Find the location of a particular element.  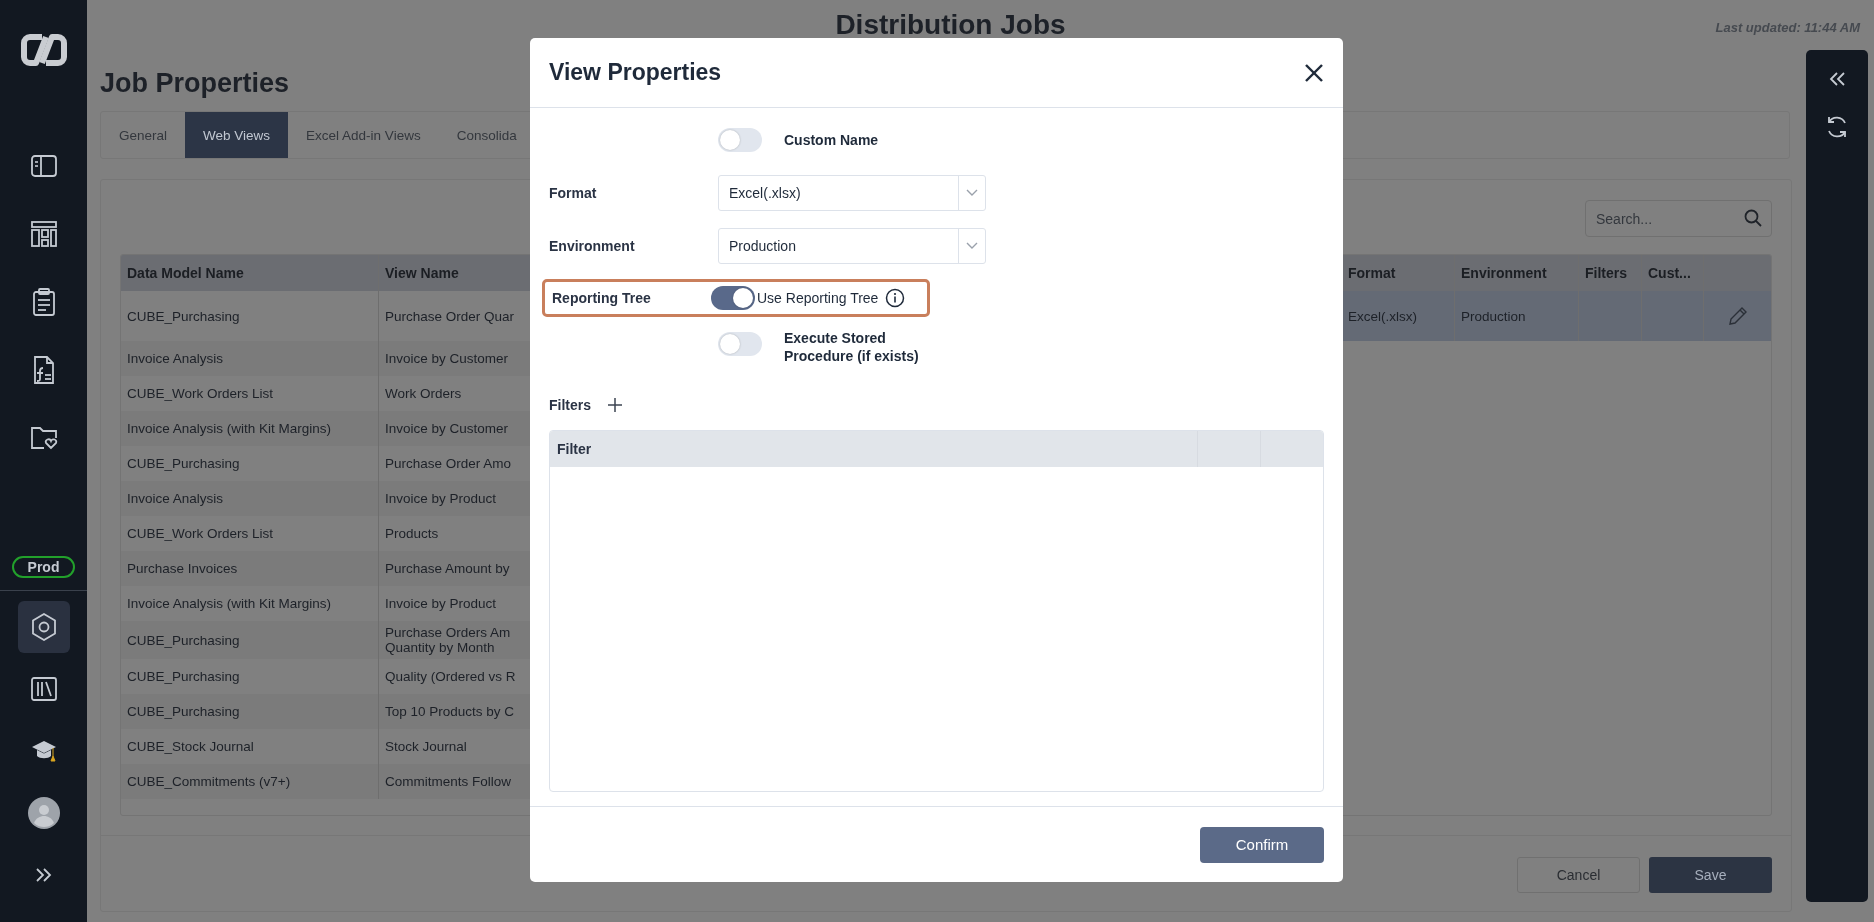

table-cell: Excel(.xlsx) is located at coordinates (1382, 316).